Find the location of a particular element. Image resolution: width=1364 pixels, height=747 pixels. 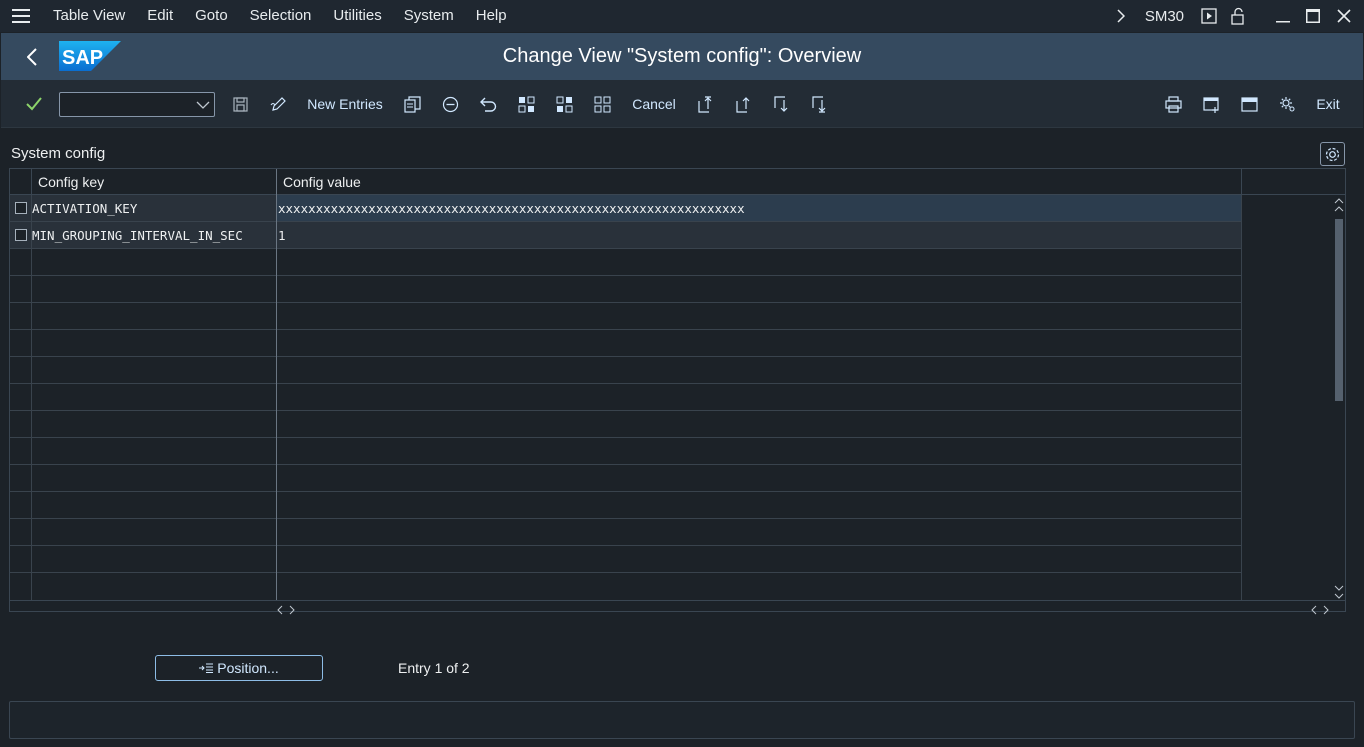

cancel-button: Cancel is located at coordinates (654, 104).